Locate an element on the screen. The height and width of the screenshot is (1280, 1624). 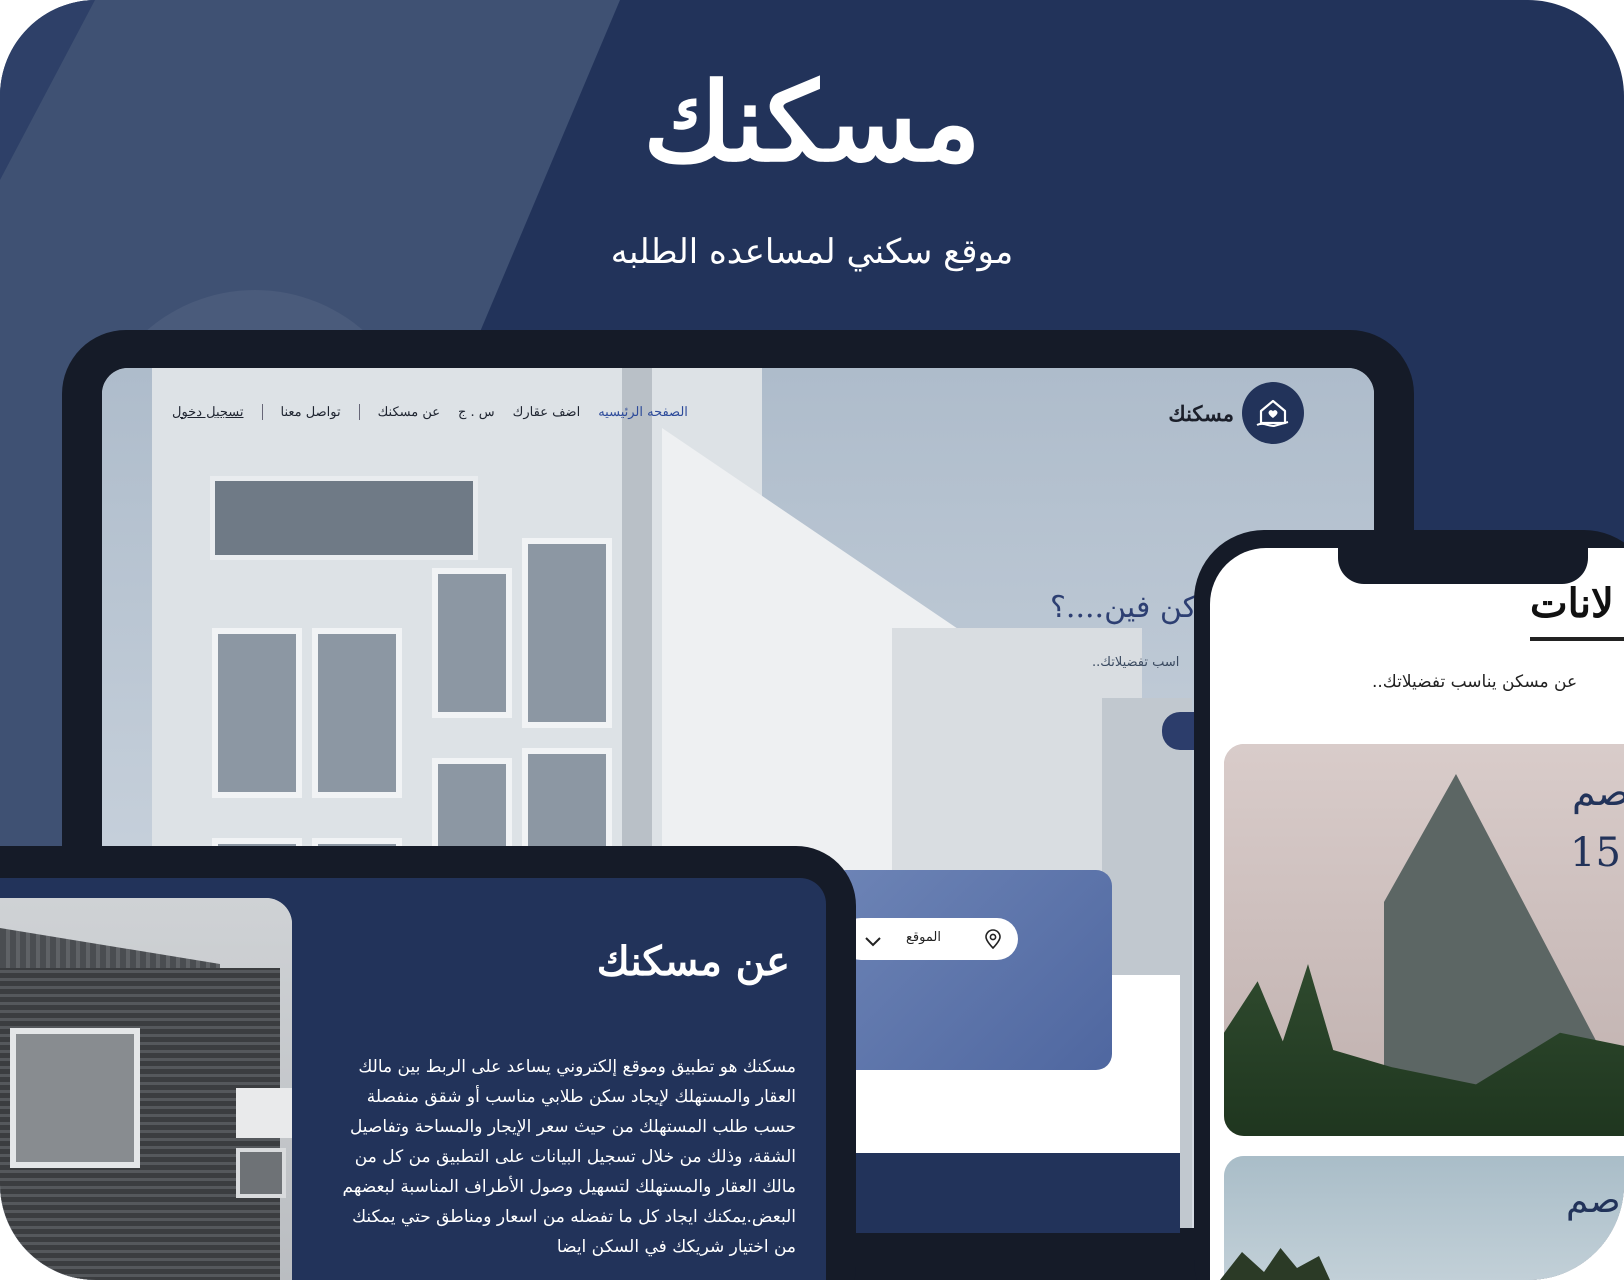
brand: مسكنك is located at coordinates (1236, 413).